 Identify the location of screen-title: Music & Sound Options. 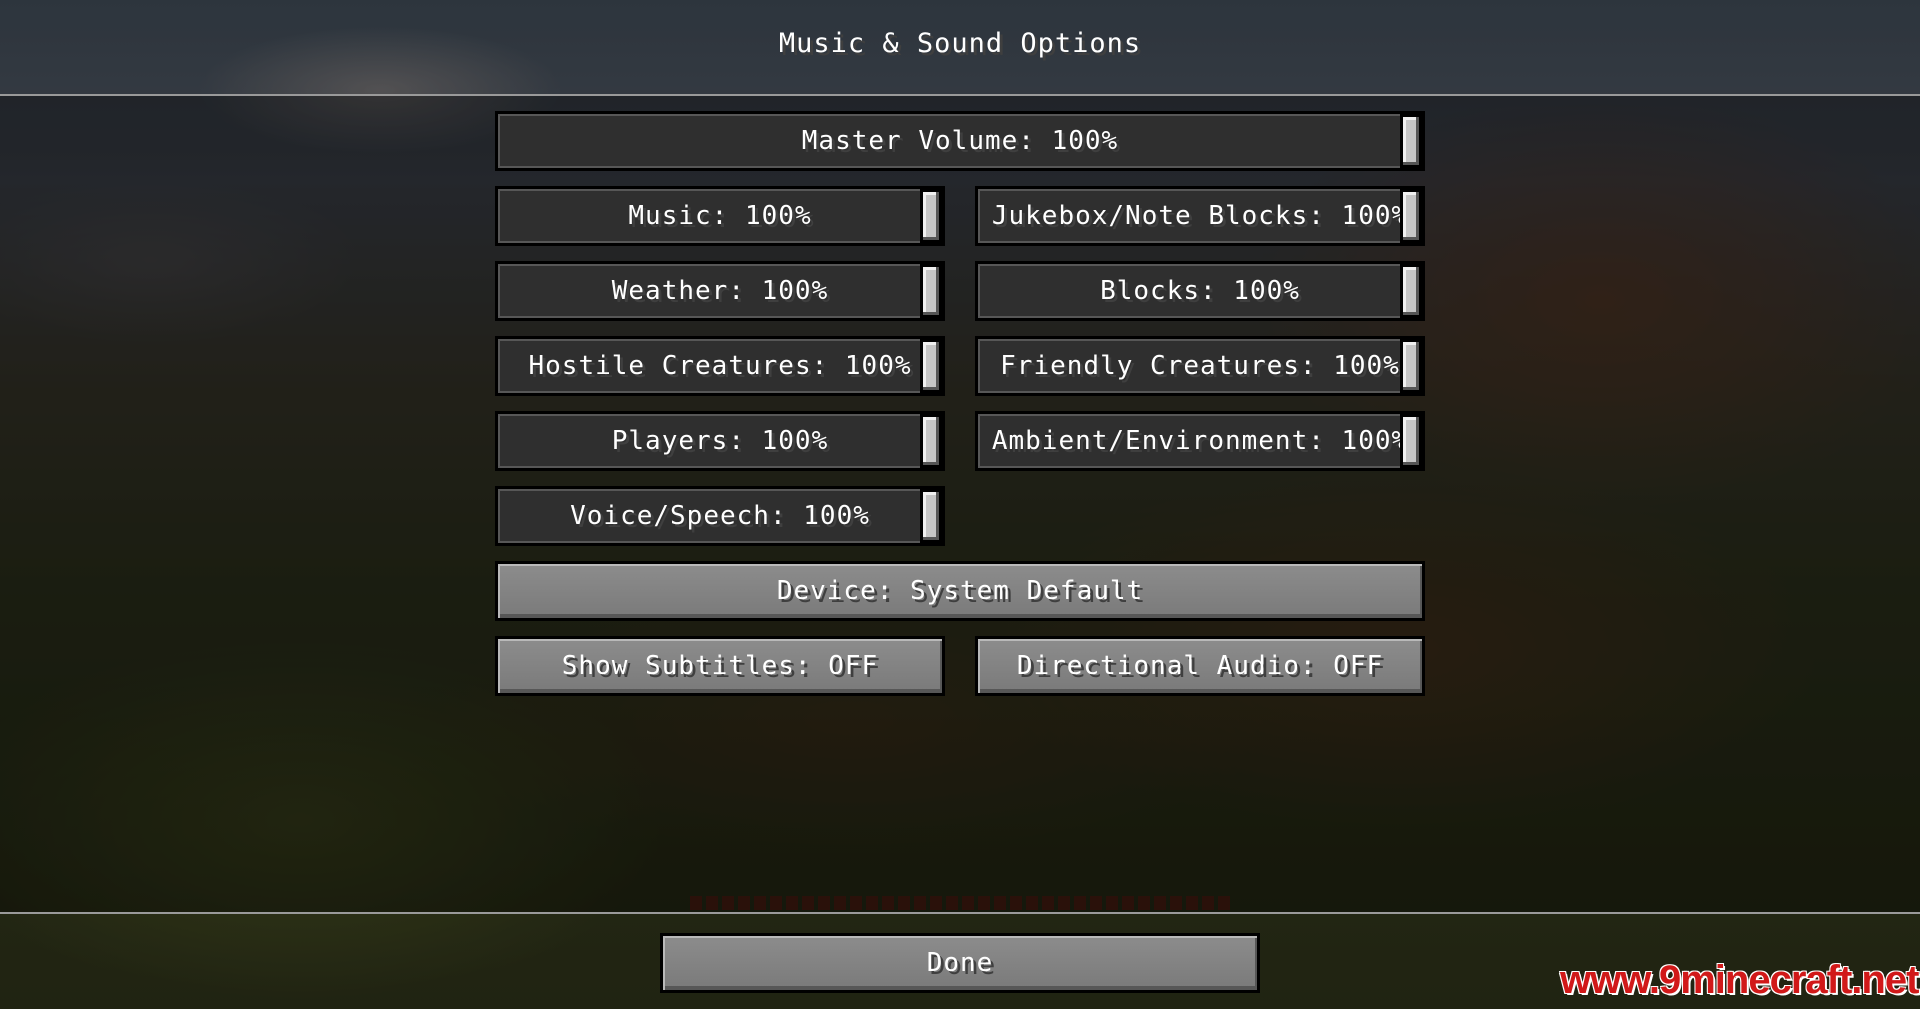
(960, 43).